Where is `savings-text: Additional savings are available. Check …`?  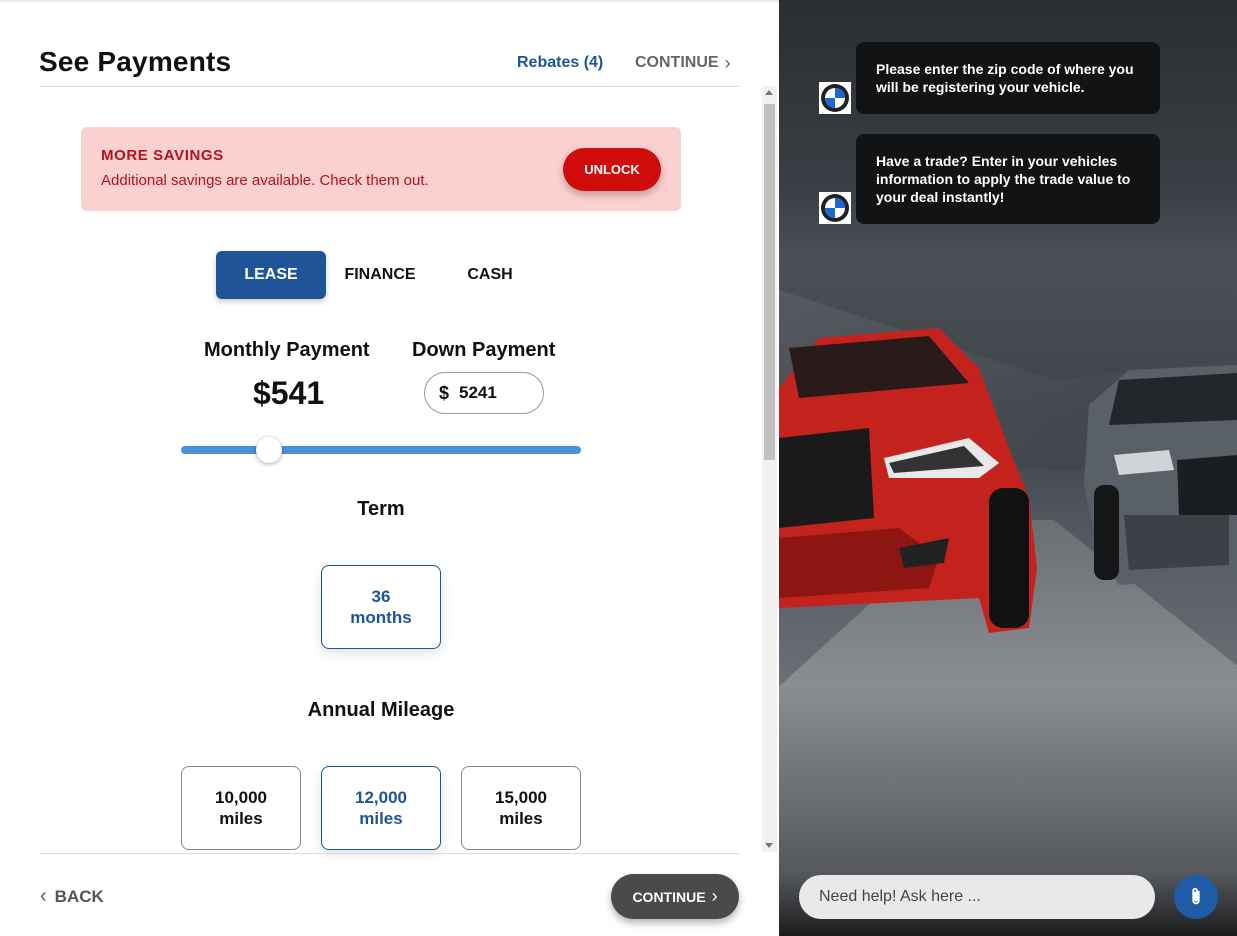
savings-text: Additional savings are available. Check … is located at coordinates (265, 180).